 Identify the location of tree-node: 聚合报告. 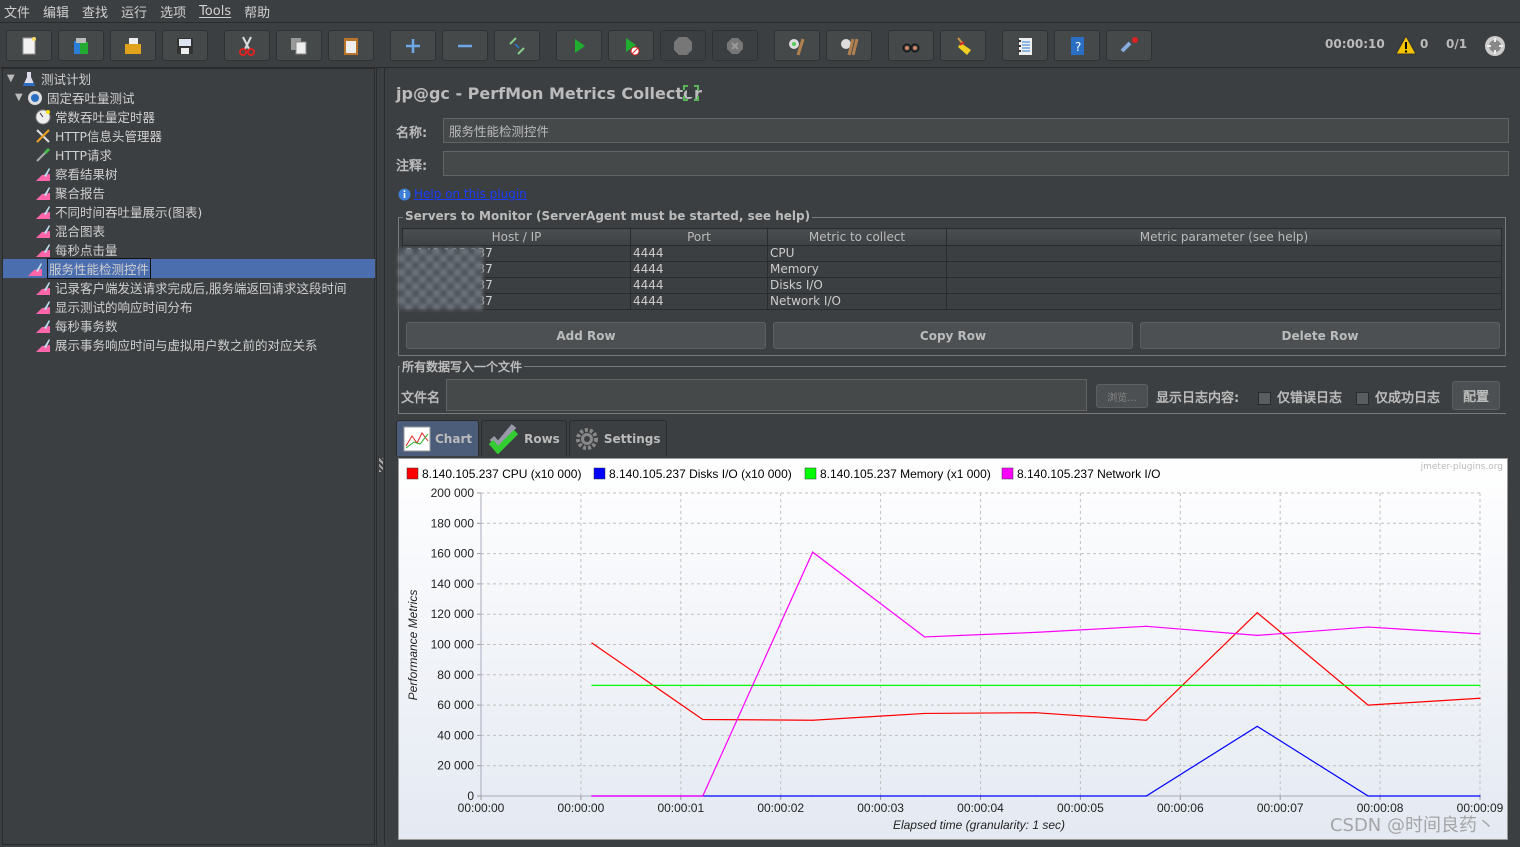
(70, 192).